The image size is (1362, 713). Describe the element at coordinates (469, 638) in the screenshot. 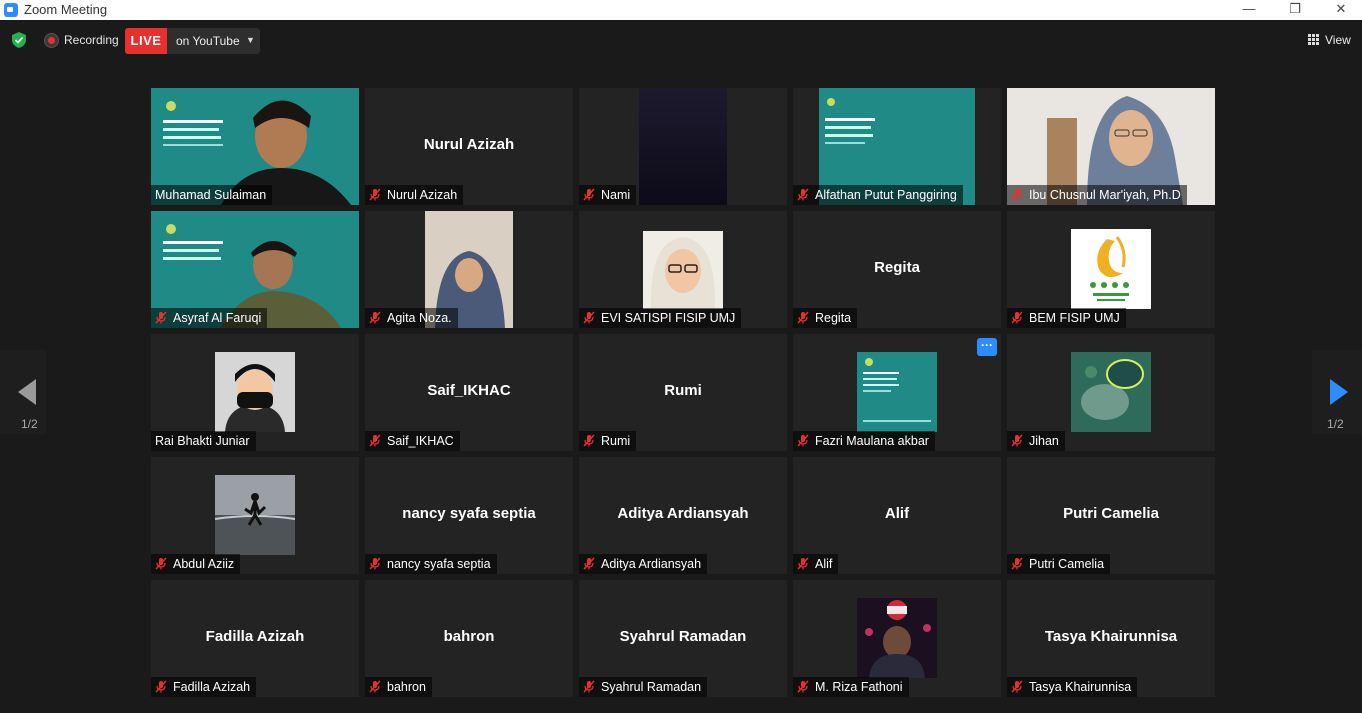

I see `participant-tile: bahron bahron` at that location.